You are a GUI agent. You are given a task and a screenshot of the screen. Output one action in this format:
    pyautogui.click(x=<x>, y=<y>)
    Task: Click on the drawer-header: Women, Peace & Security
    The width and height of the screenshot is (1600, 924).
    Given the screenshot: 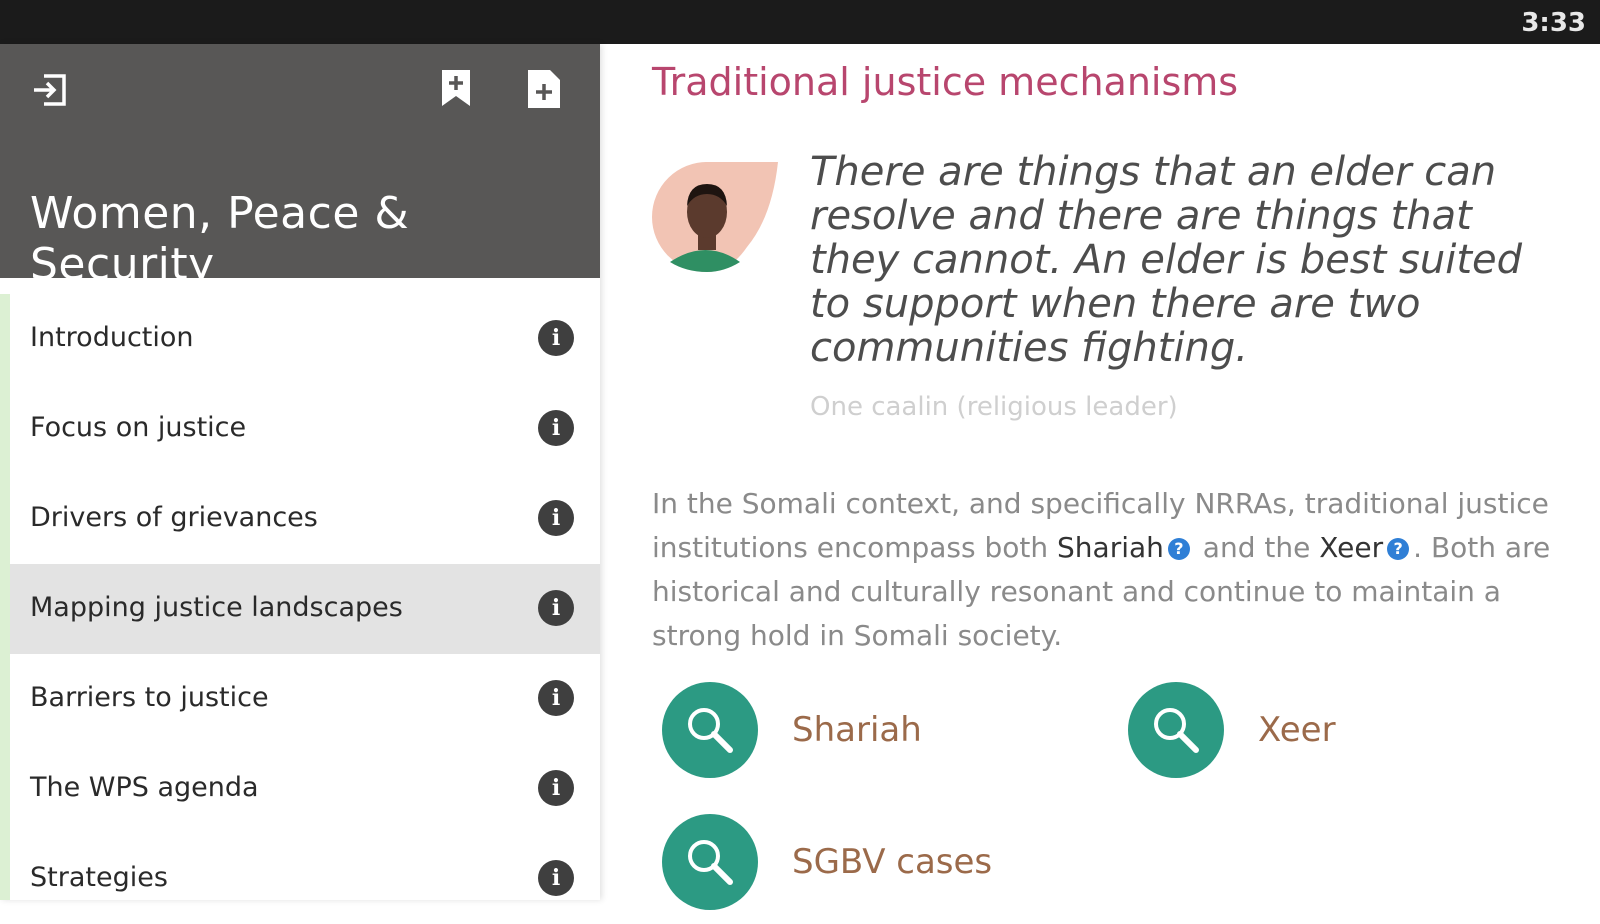 What is the action you would take?
    pyautogui.click(x=300, y=167)
    